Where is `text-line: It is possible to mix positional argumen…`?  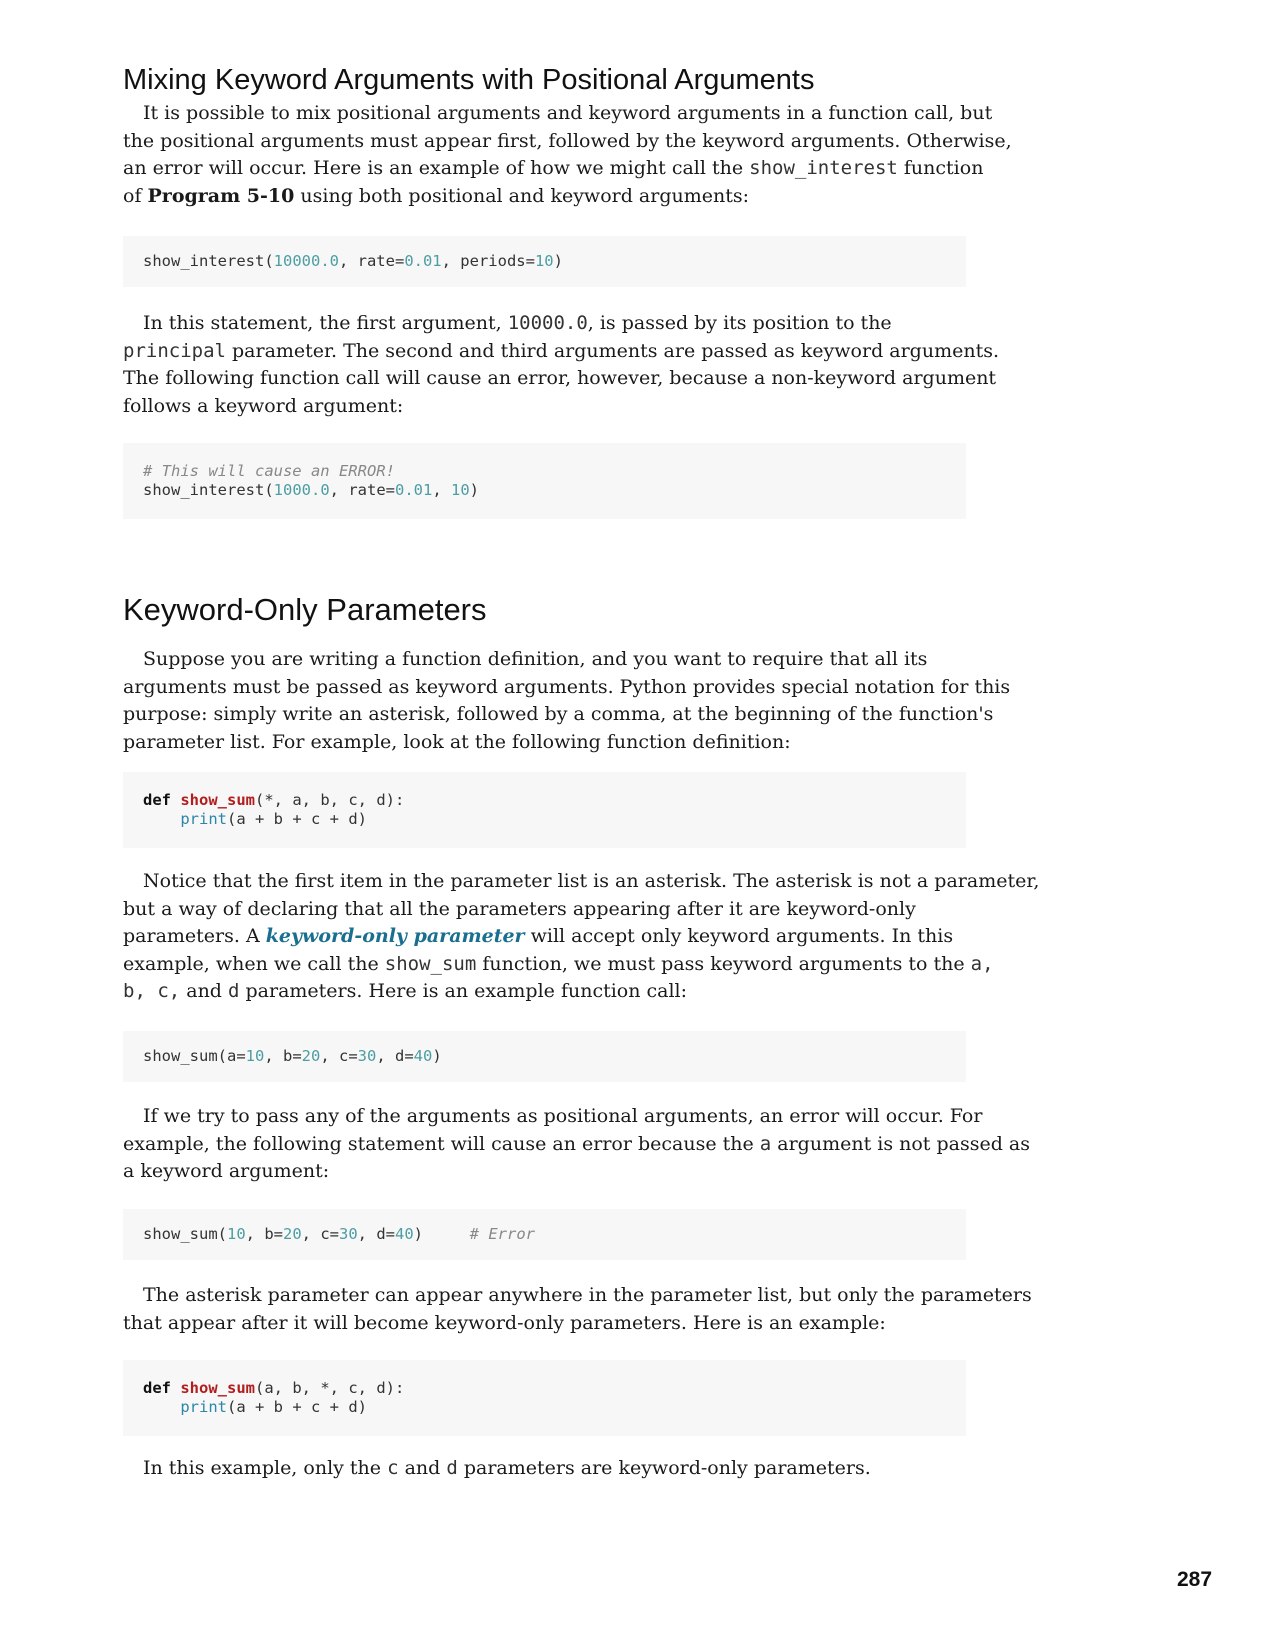 text-line: It is possible to mix positional argumen… is located at coordinates (568, 113).